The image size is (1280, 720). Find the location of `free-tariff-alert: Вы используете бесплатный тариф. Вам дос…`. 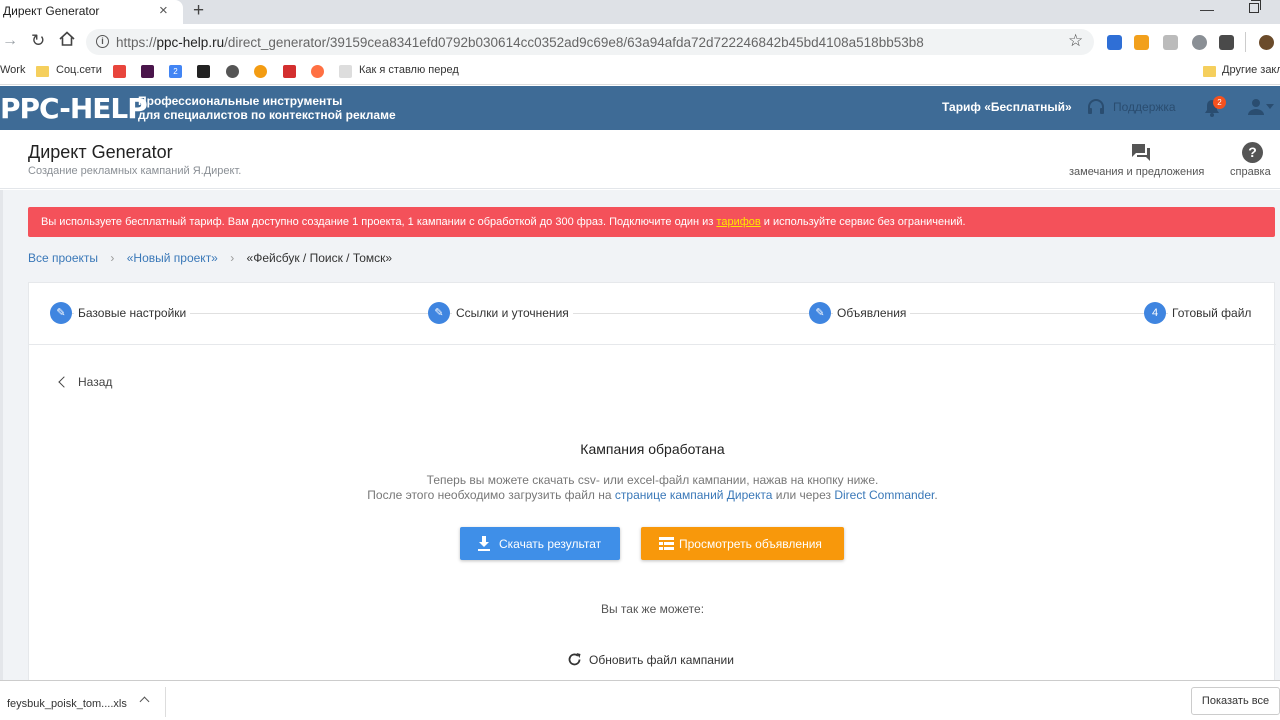

free-tariff-alert: Вы используете бесплатный тариф. Вам дос… is located at coordinates (651, 222).